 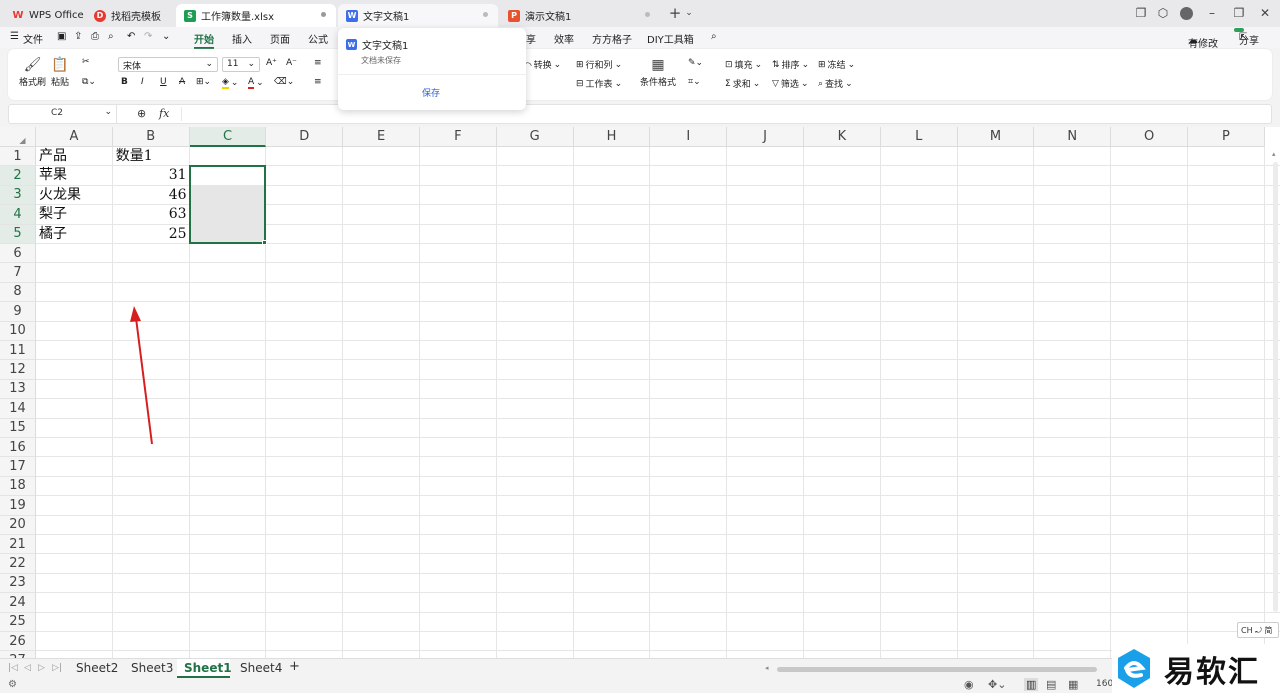 What do you see at coordinates (141, 375) in the screenshot?
I see `annotation-arrow` at bounding box center [141, 375].